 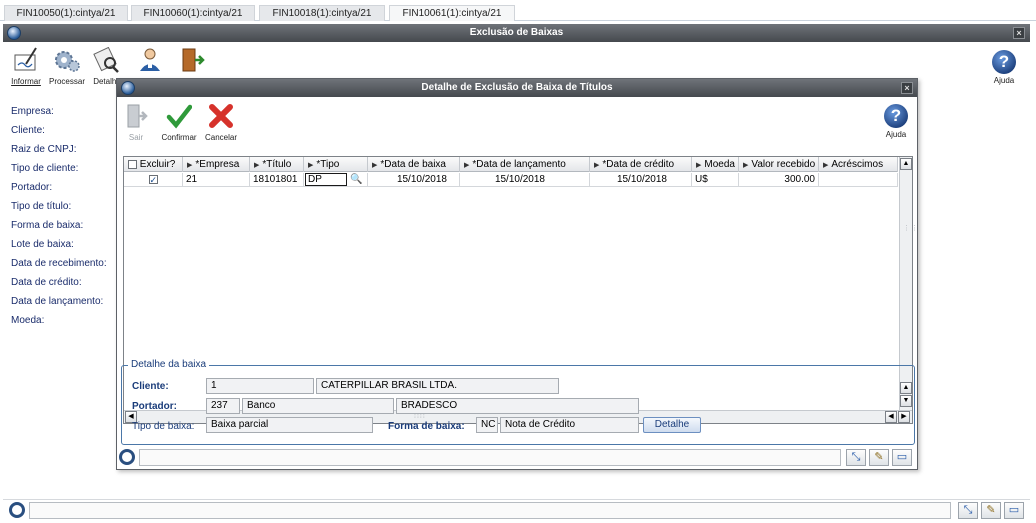 What do you see at coordinates (641, 180) in the screenshot?
I see `cell-data-credito: 15/10/2018` at bounding box center [641, 180].